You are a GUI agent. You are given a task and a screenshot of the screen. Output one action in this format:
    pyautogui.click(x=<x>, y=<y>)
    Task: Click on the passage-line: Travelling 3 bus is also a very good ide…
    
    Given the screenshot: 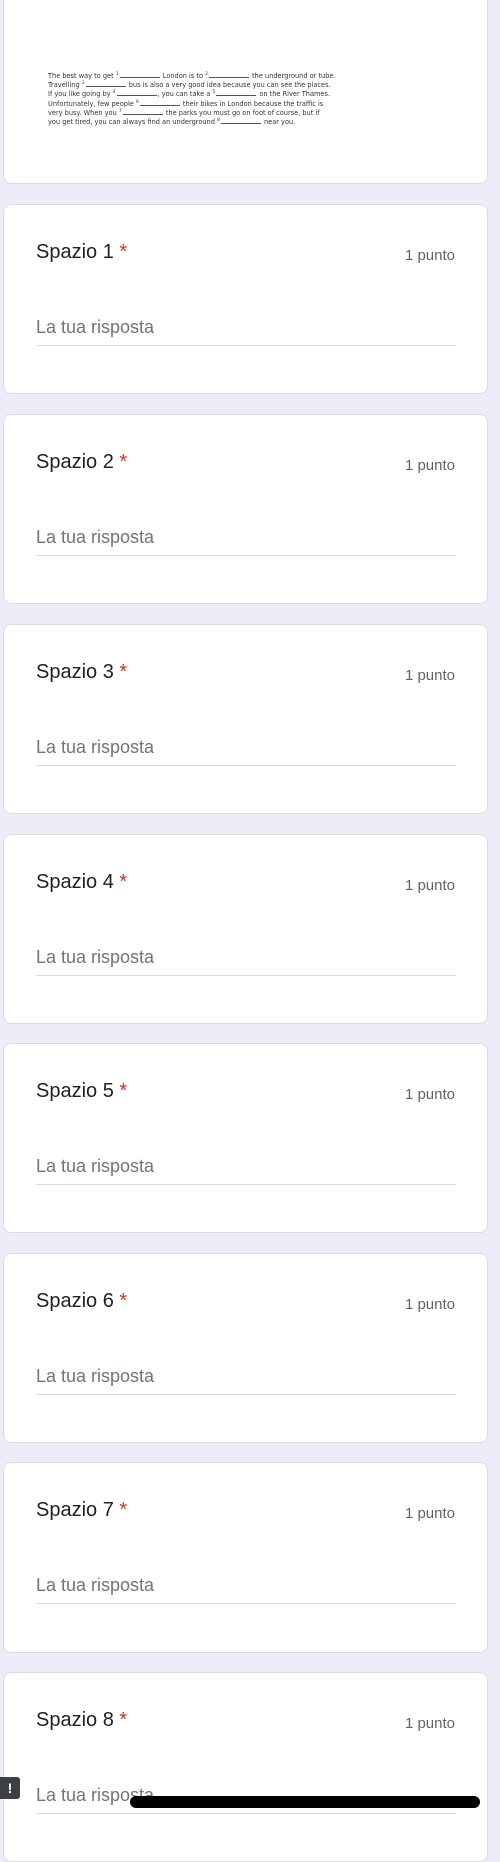 What is the action you would take?
    pyautogui.click(x=189, y=85)
    